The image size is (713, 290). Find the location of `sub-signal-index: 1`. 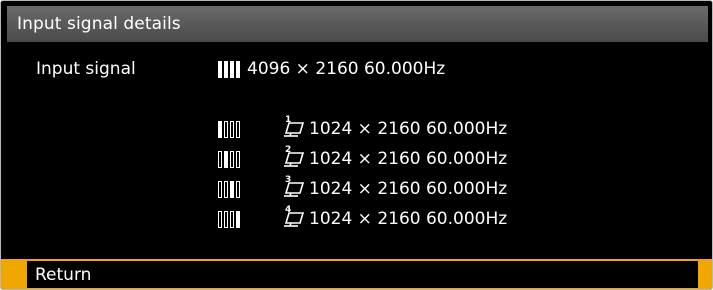

sub-signal-index: 1 is located at coordinates (288, 120).